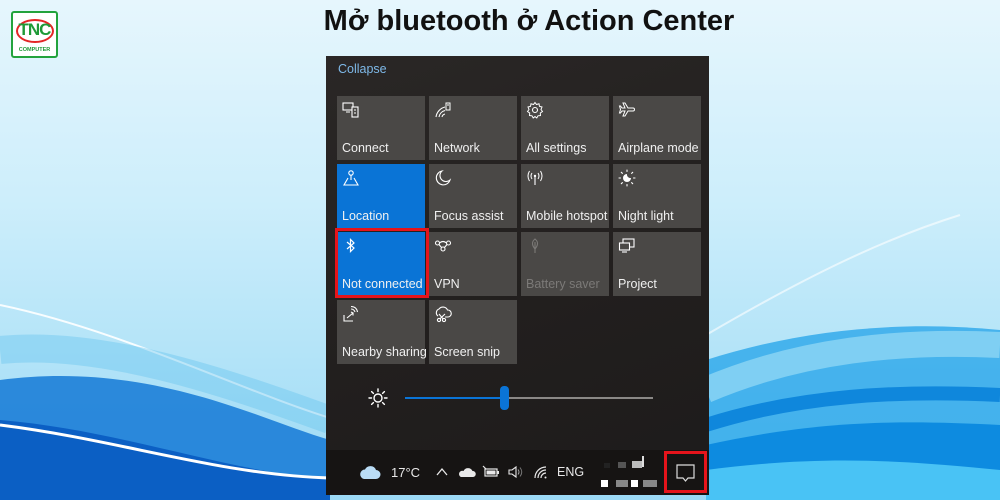  Describe the element at coordinates (535, 178) in the screenshot. I see `hotspot-icon` at that location.